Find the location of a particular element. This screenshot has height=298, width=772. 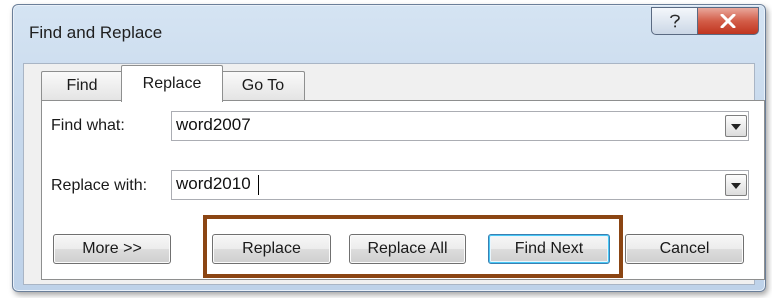

question-mark-icon is located at coordinates (675, 21).